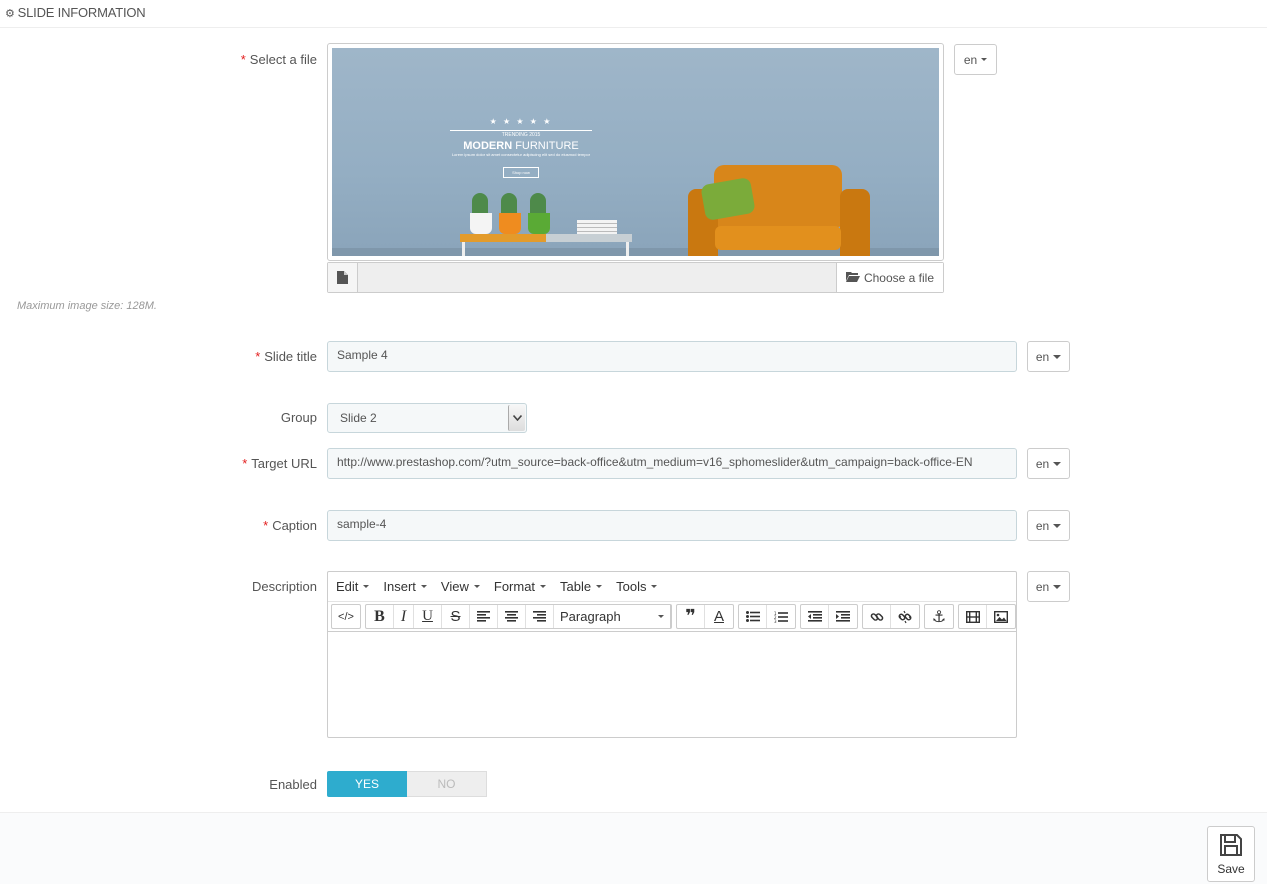 Image resolution: width=1267 pixels, height=884 pixels. I want to click on slide-title-input: Sample 4, so click(672, 356).